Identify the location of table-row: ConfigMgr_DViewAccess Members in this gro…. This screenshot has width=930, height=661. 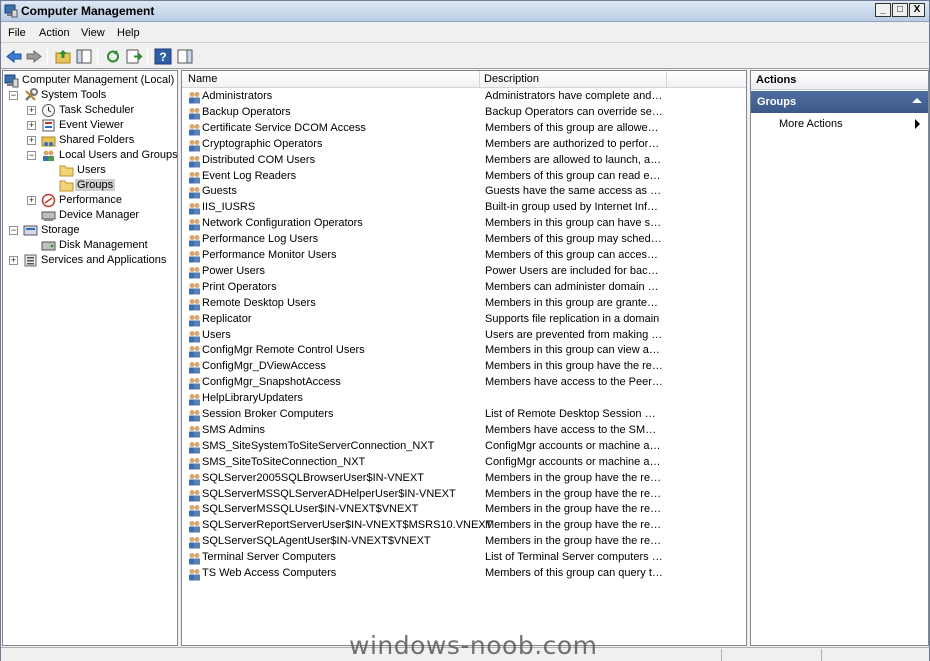
(464, 367).